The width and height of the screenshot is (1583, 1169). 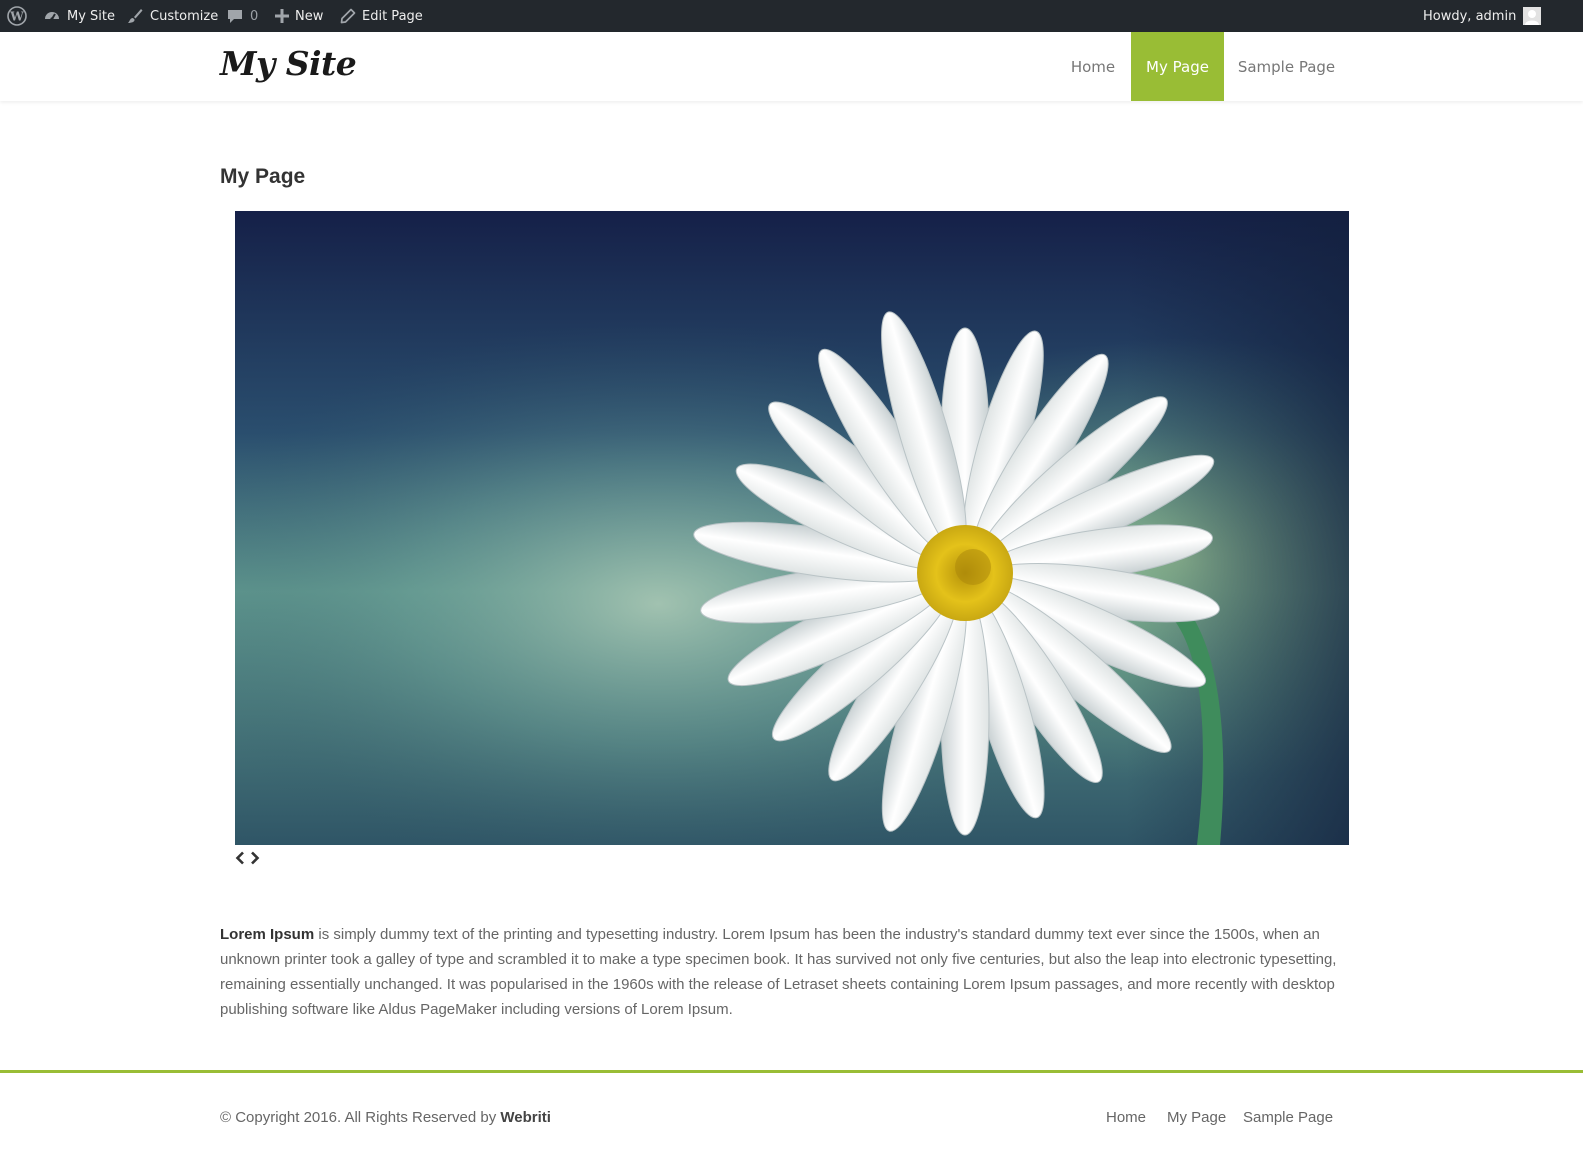 I want to click on new-content-menu: New, so click(x=299, y=16).